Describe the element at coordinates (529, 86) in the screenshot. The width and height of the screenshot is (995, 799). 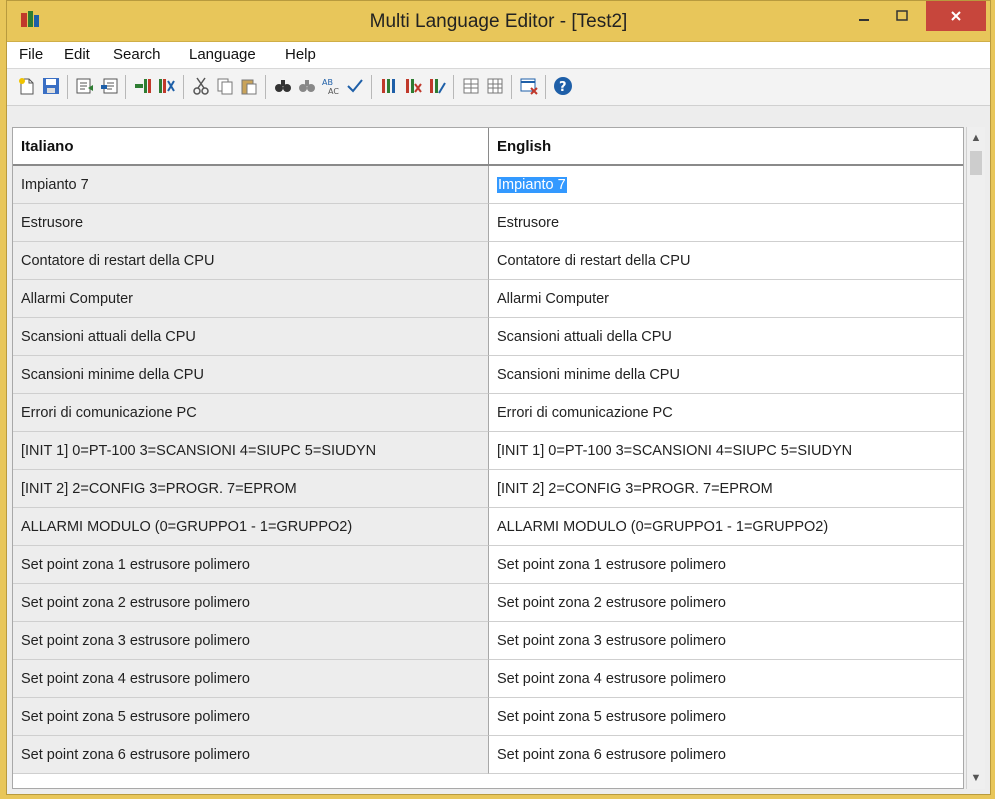
I see `clear-icon` at that location.